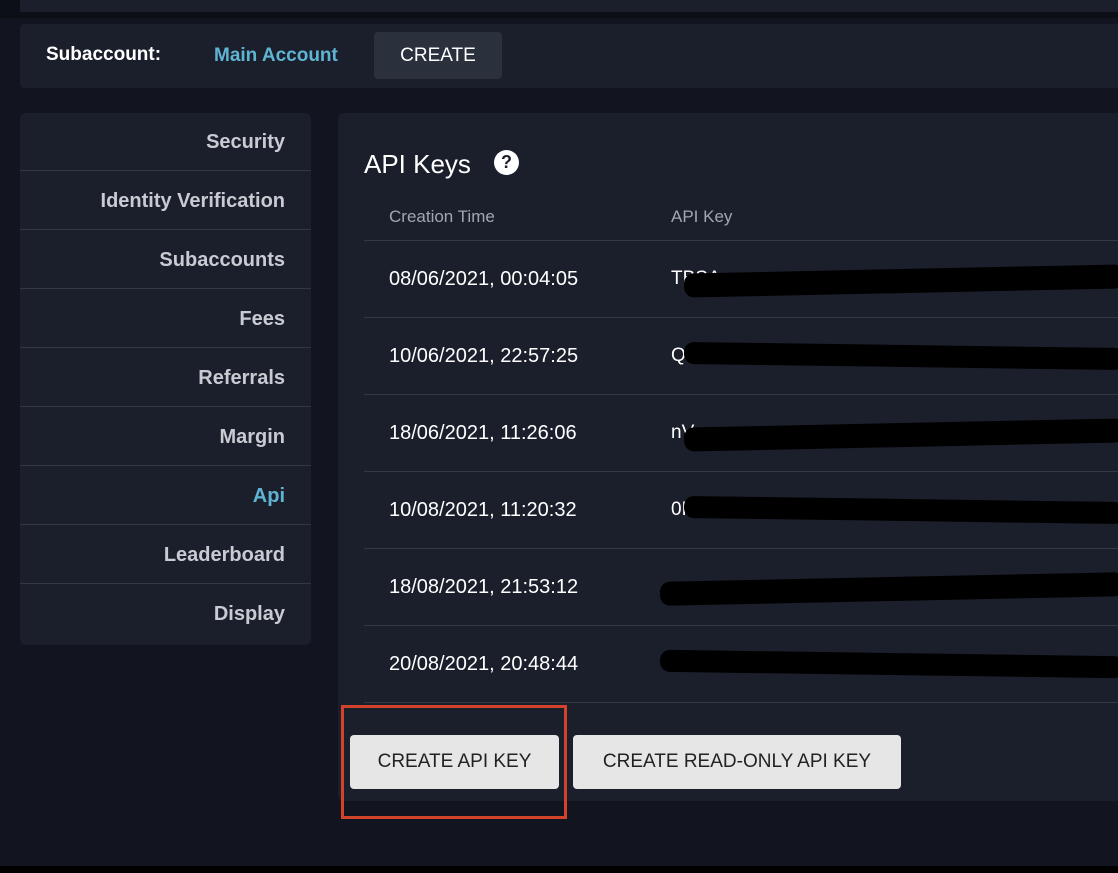 This screenshot has height=873, width=1118. I want to click on table-row: 08/06/2021, 00:04:05 TBSA, so click(741, 279).